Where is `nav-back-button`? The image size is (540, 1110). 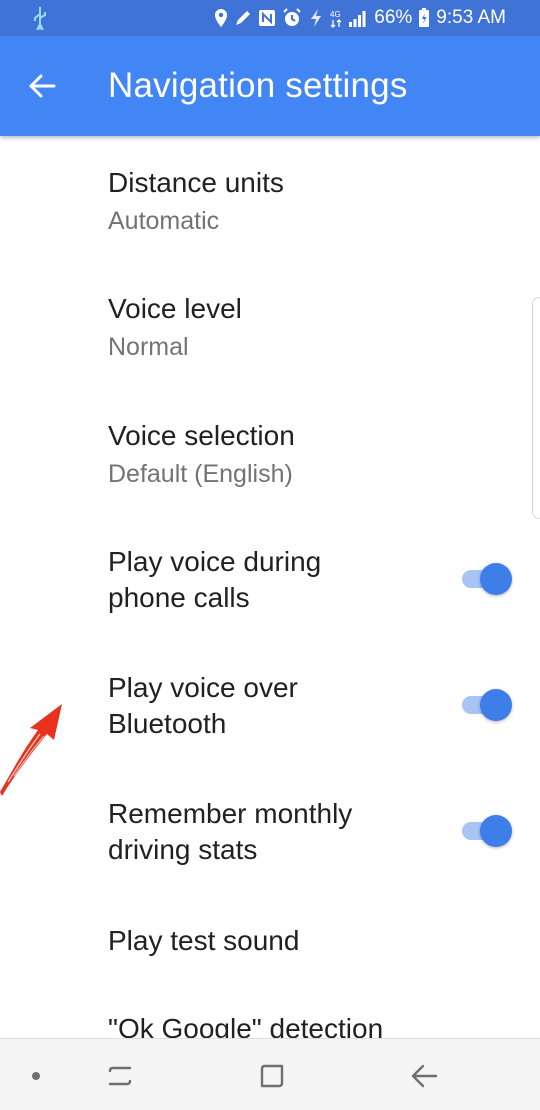 nav-back-button is located at coordinates (424, 1076).